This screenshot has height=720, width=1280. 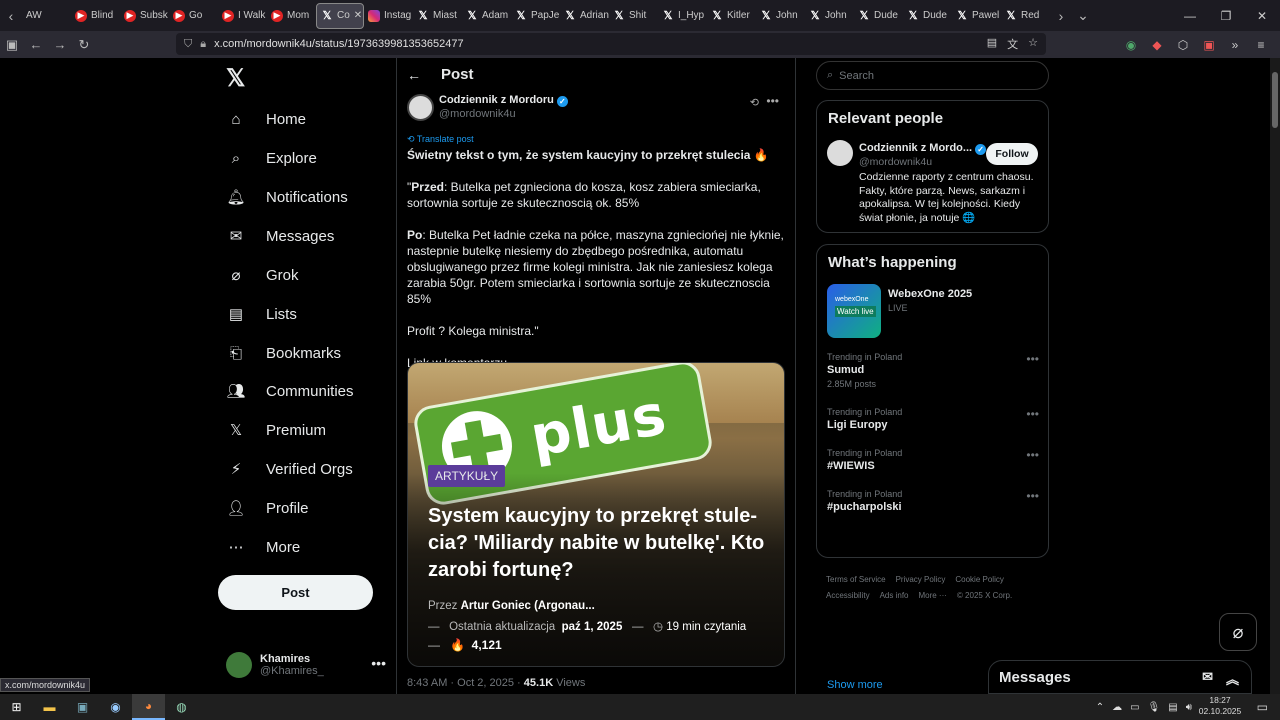 I want to click on nav-item-notifications: 🔔︎ Notifications, so click(x=286, y=197).